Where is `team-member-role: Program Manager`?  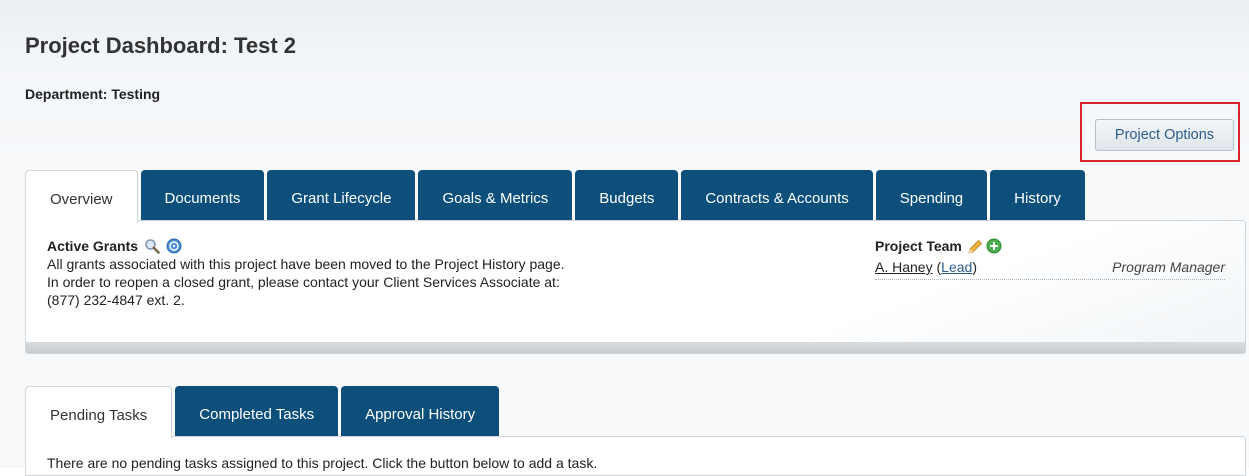
team-member-role: Program Manager is located at coordinates (1168, 267).